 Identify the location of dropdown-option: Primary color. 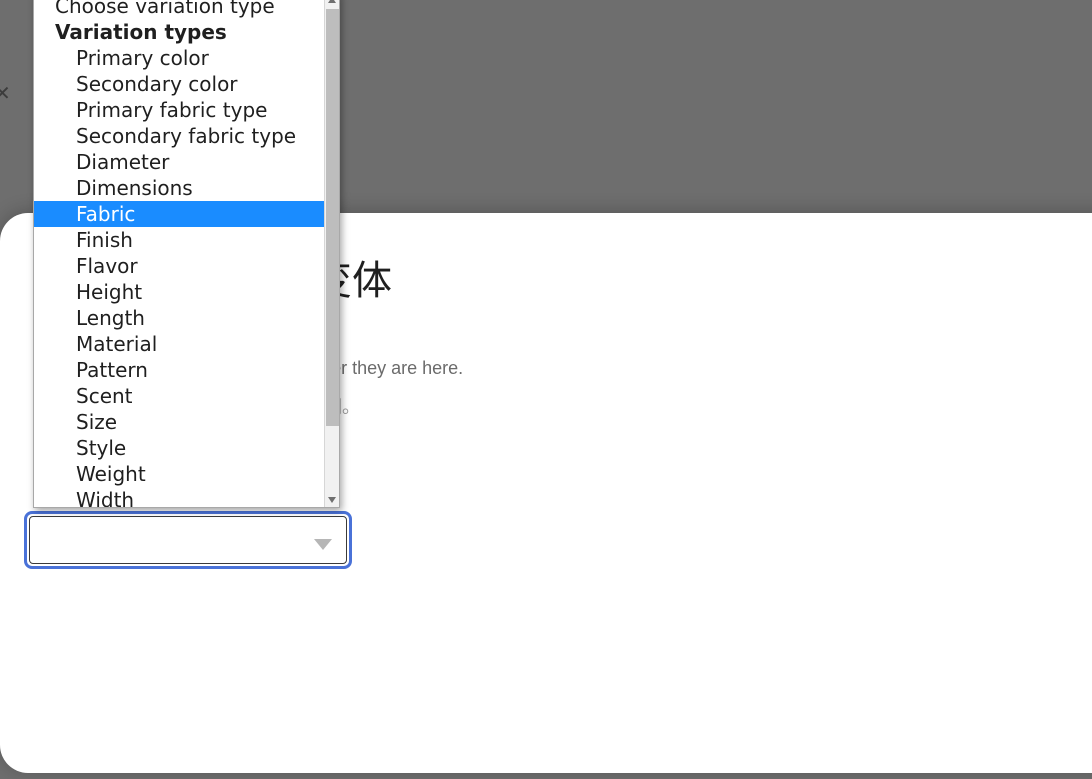
(179, 58).